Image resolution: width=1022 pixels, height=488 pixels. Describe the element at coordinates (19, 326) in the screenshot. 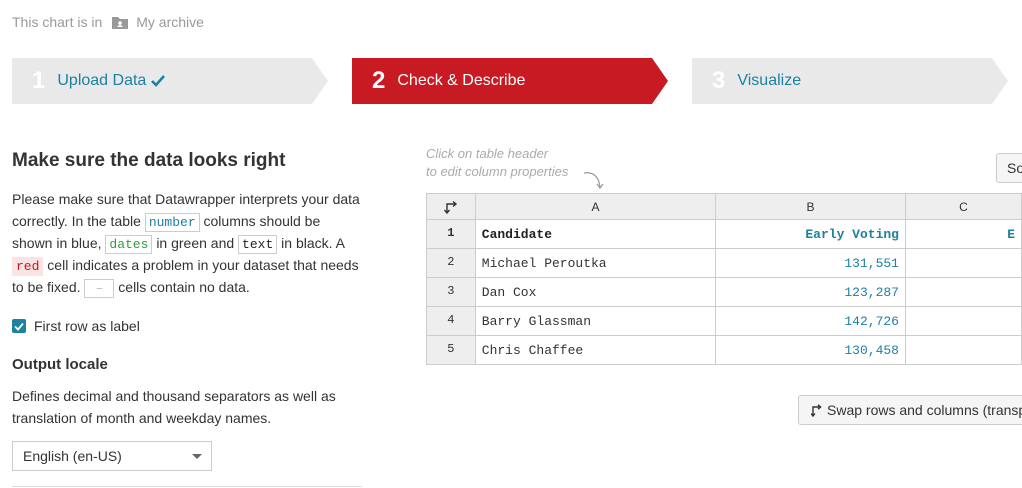

I see `first-row-checkbox` at that location.